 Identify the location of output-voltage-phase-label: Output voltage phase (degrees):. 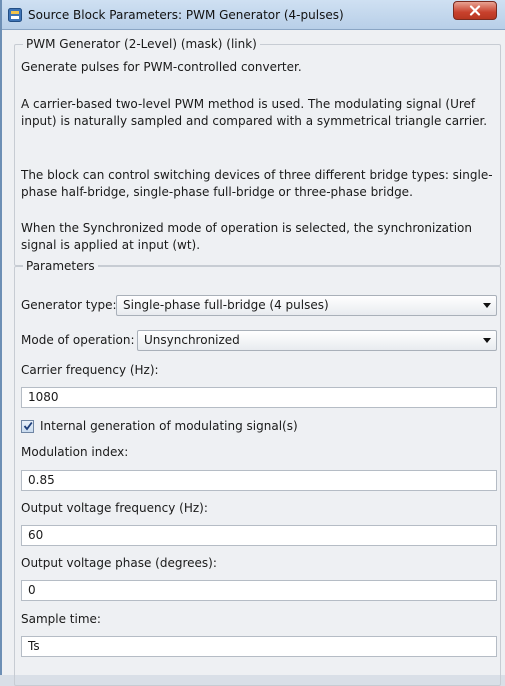
(119, 563).